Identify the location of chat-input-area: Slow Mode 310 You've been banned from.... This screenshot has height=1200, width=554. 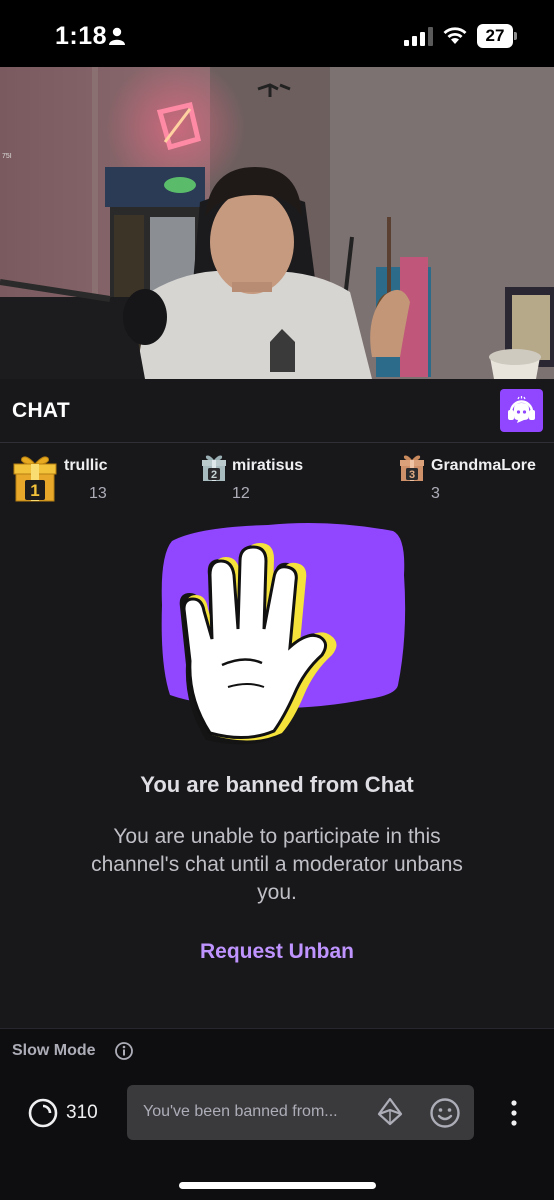
(277, 1114).